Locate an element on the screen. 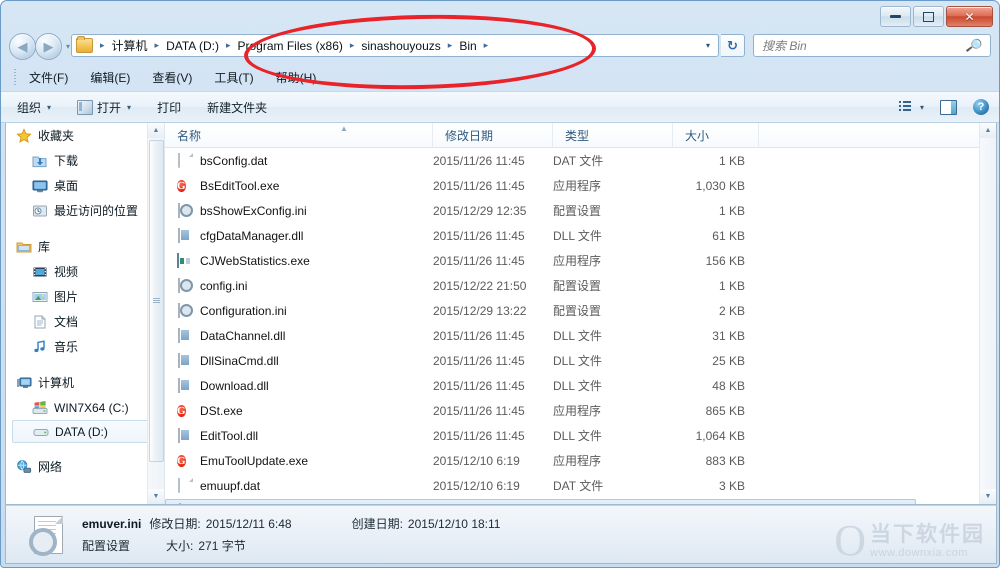 The image size is (1000, 568). table-row: Download.dll 2015/11/26 11:45 DLL 文件 48 KB is located at coordinates (580, 385).